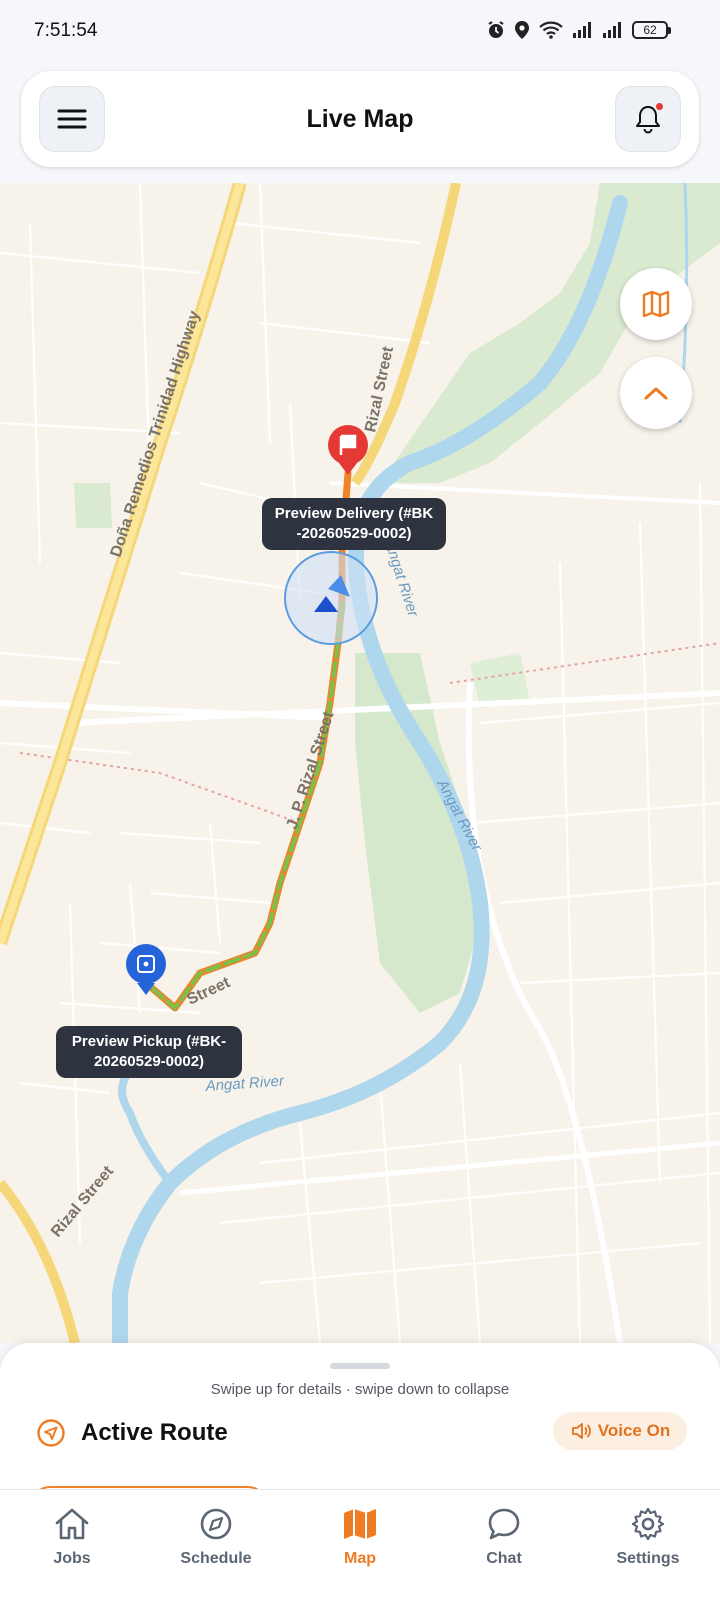  Describe the element at coordinates (216, 1524) in the screenshot. I see `compass-icon` at that location.